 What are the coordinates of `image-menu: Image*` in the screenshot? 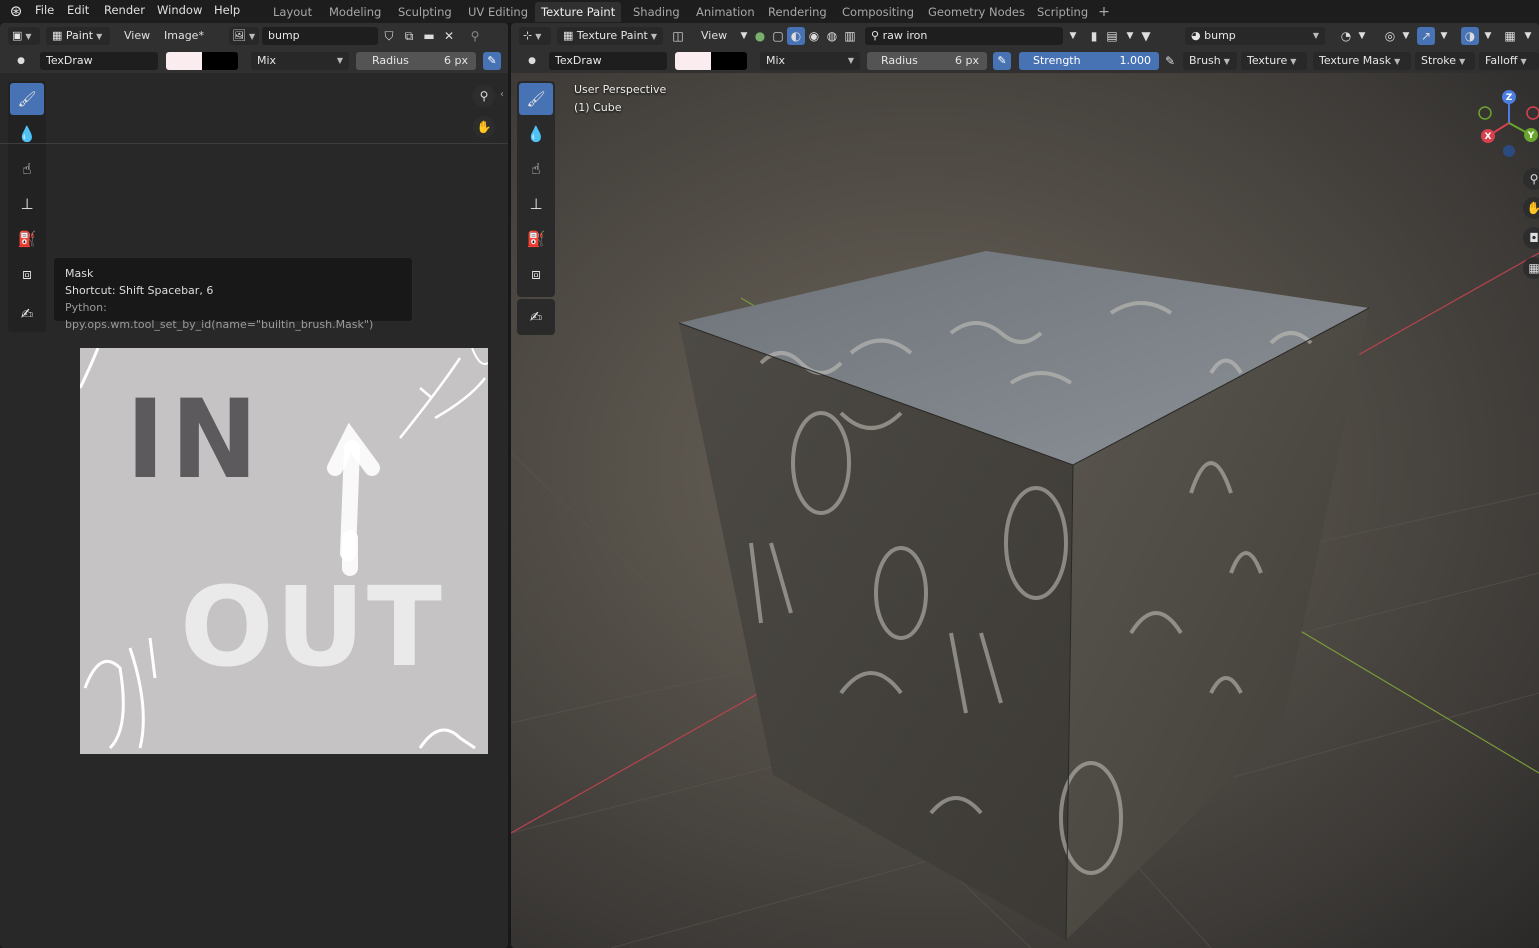 It's located at (184, 36).